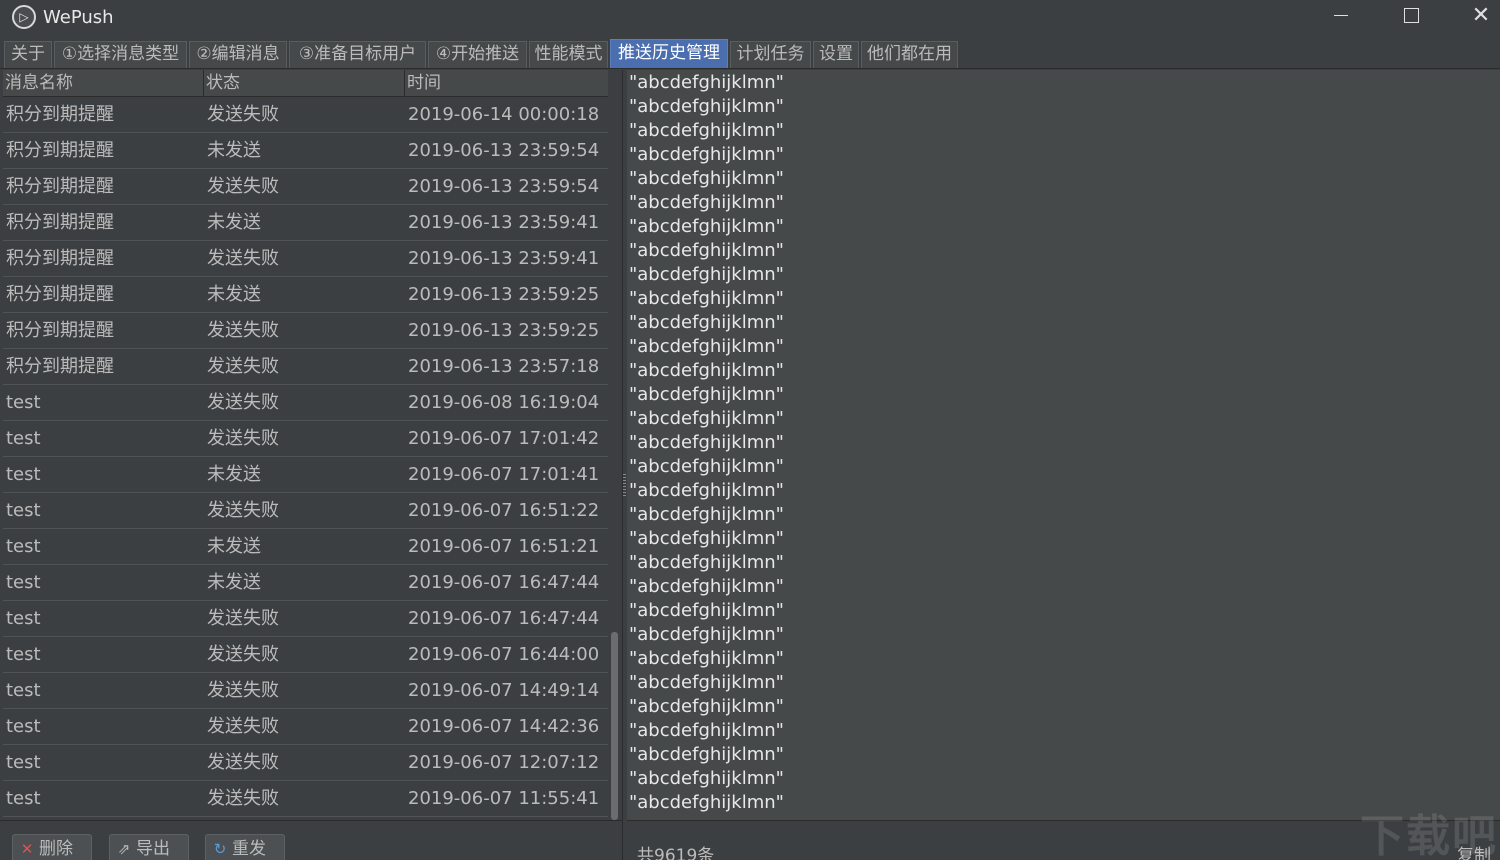 This screenshot has width=1500, height=860. I want to click on cell-time: 2019-06-07 11:55:41, so click(504, 798).